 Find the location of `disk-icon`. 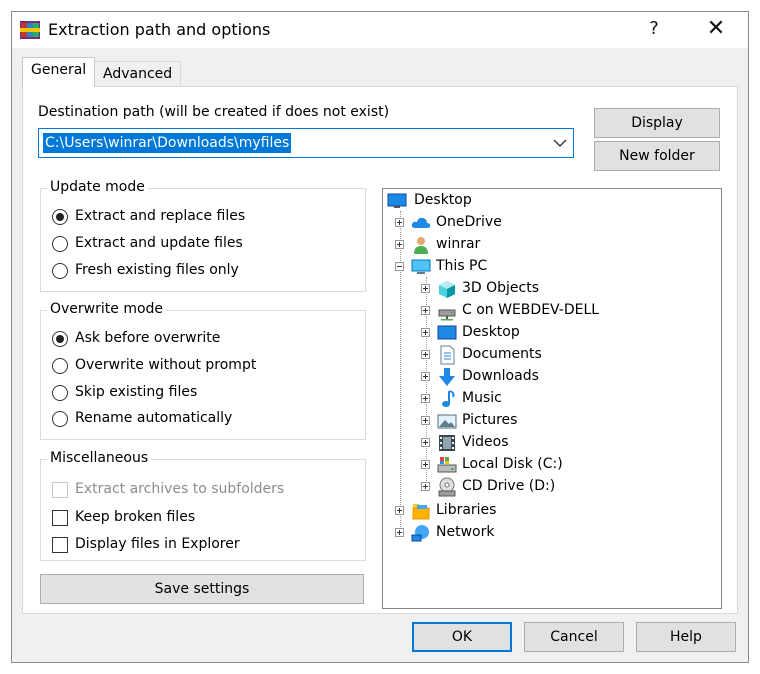

disk-icon is located at coordinates (447, 465).